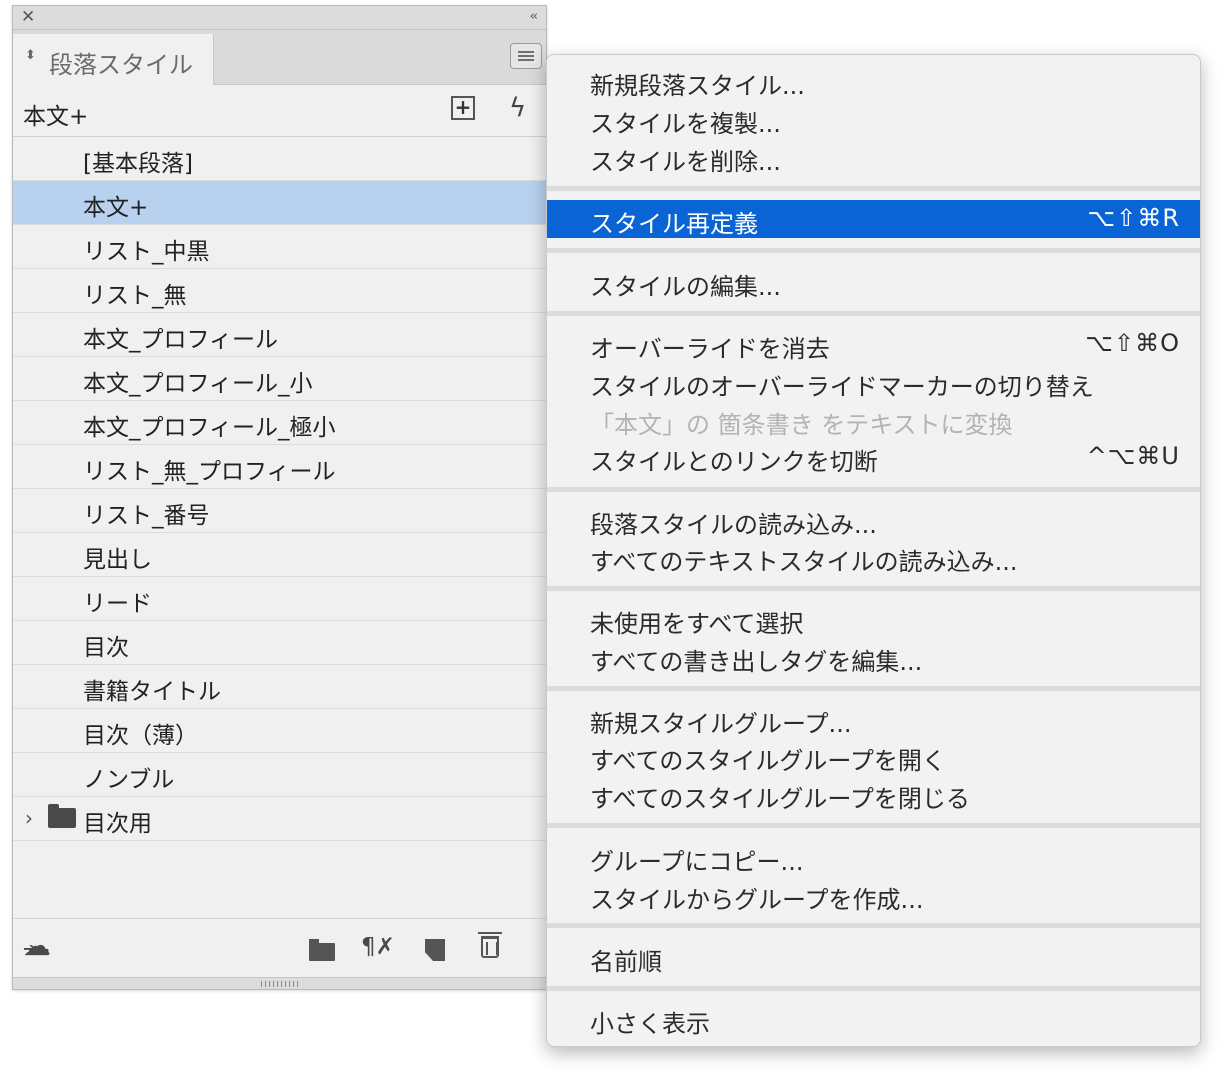  I want to click on hamburger-icon, so click(526, 52).